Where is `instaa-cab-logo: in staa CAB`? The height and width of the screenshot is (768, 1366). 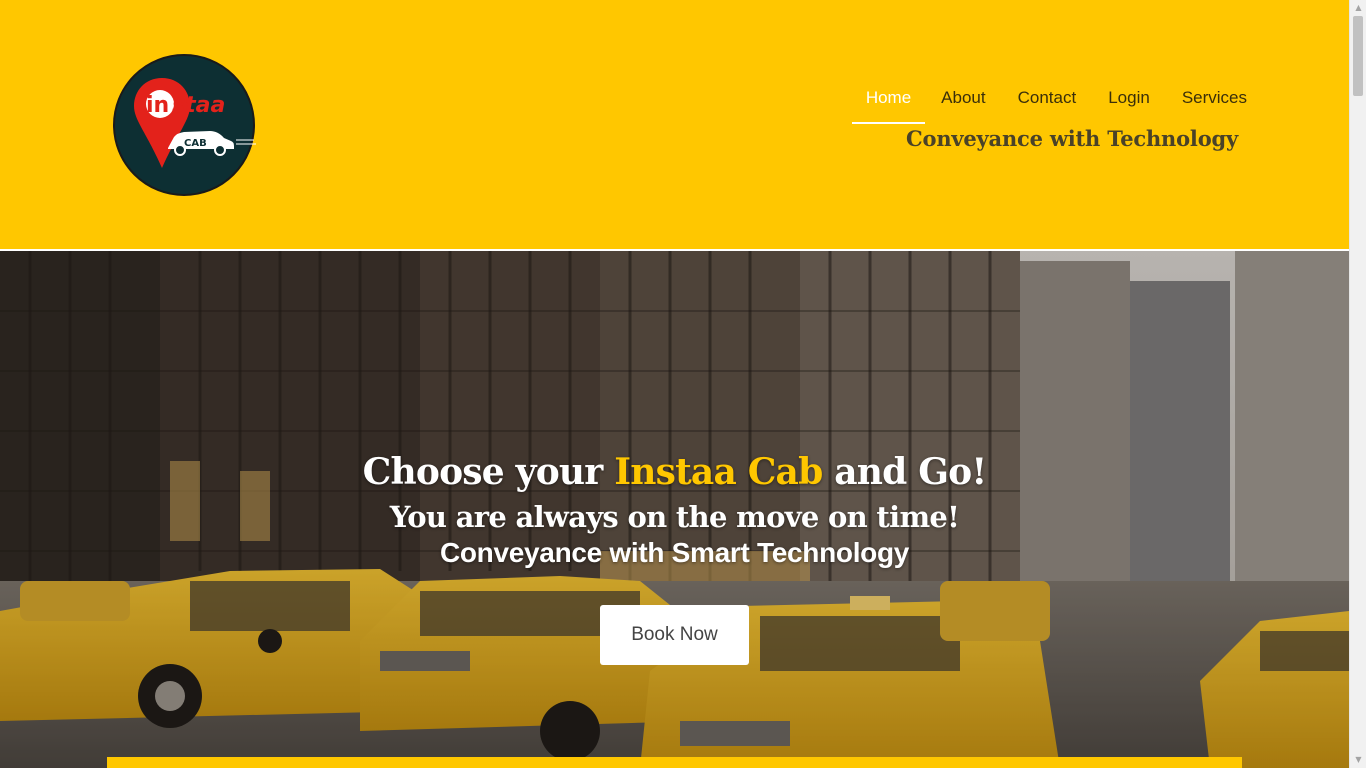
instaa-cab-logo: in staa CAB is located at coordinates (184, 125).